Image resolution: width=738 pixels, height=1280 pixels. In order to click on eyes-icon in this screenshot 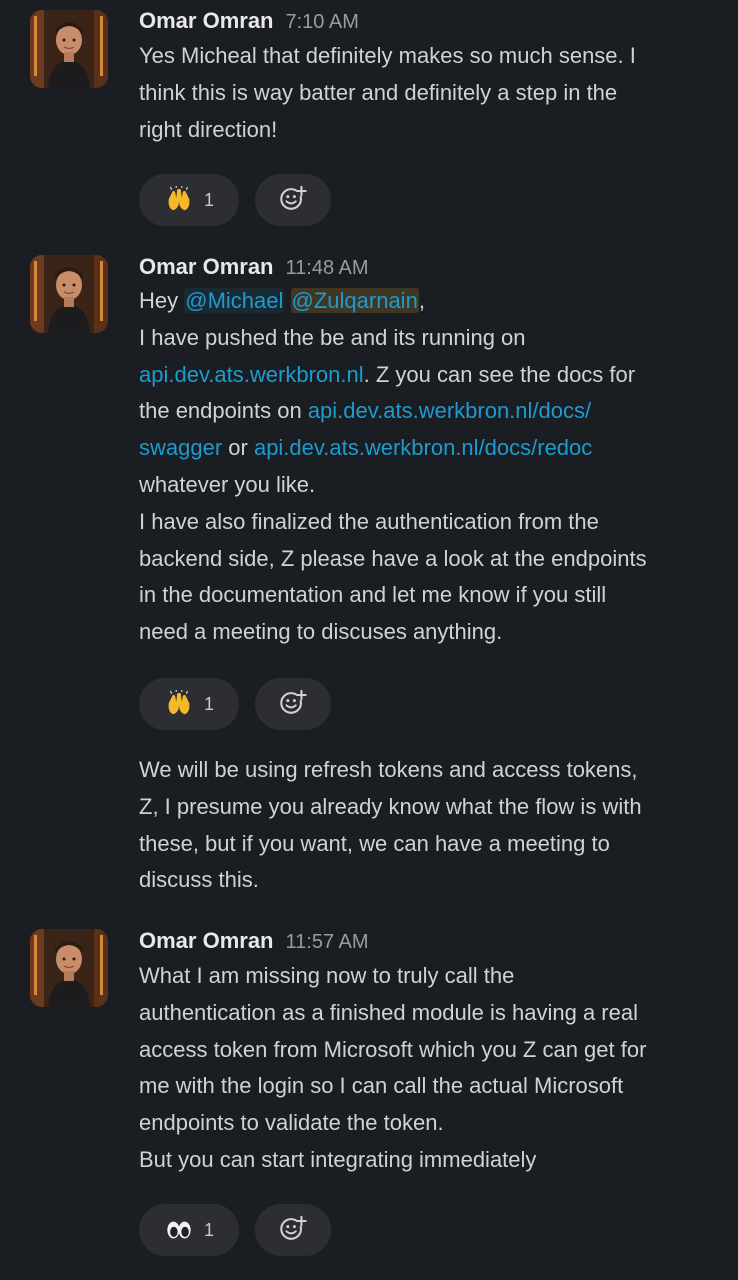, I will do `click(179, 1230)`.